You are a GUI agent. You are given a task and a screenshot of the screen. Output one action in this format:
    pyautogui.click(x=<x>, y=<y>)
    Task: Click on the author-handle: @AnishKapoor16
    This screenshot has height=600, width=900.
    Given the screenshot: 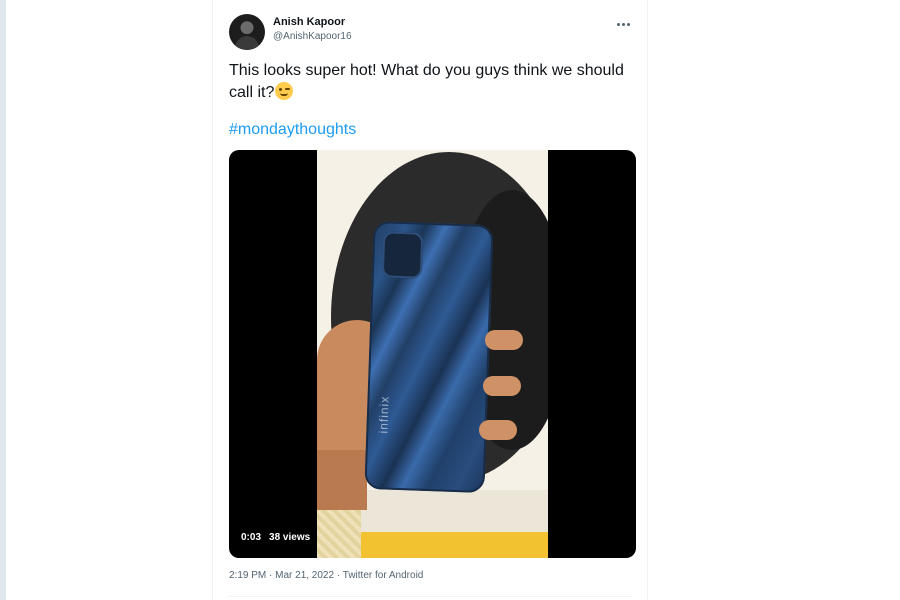 What is the action you would take?
    pyautogui.click(x=312, y=36)
    